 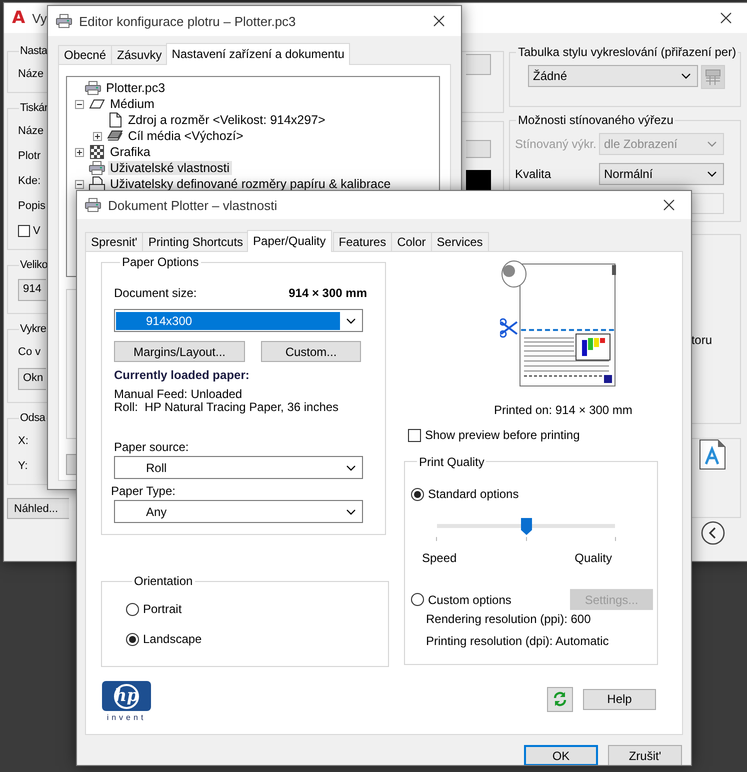 I want to click on refresh-icon, so click(x=560, y=699).